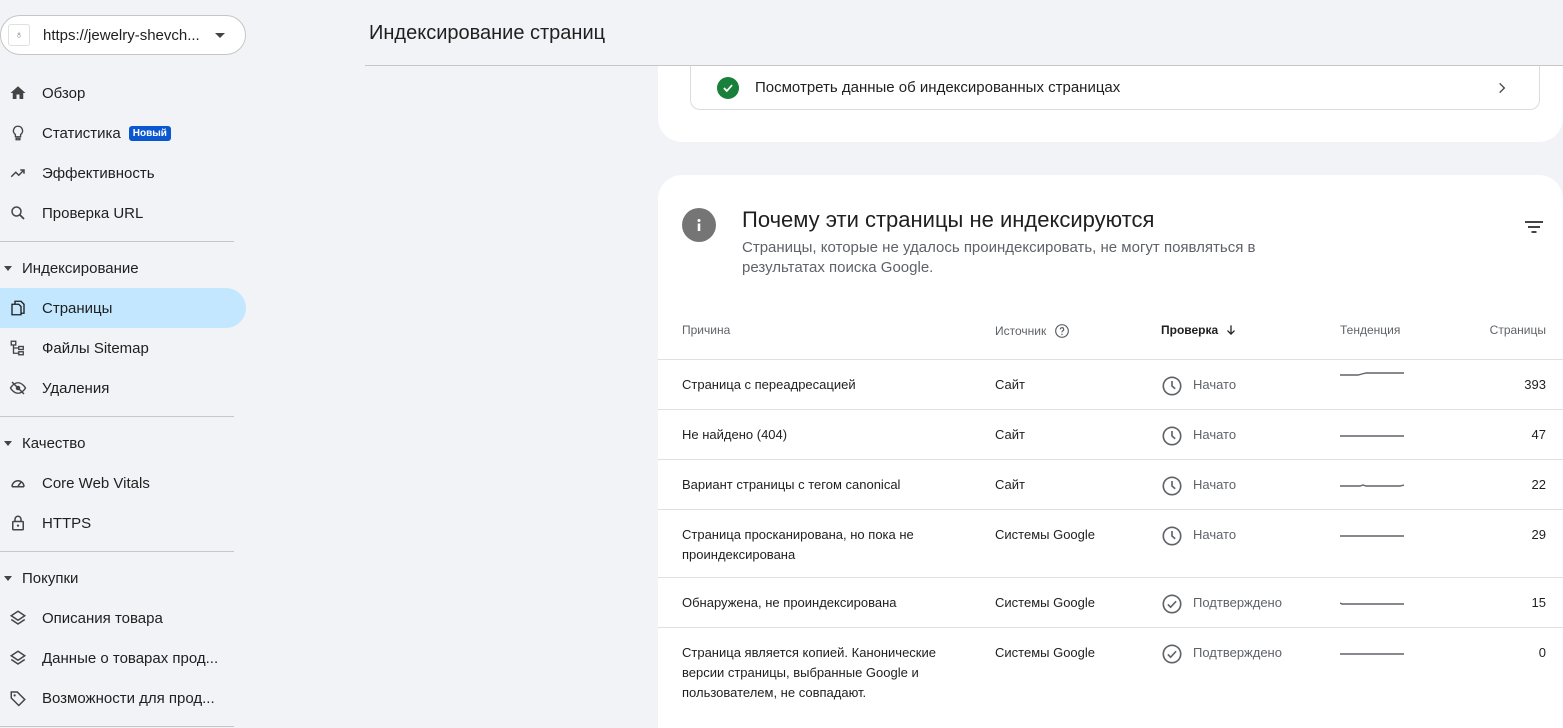 This screenshot has height=728, width=1563. I want to click on arrow-down-icon, so click(1231, 330).